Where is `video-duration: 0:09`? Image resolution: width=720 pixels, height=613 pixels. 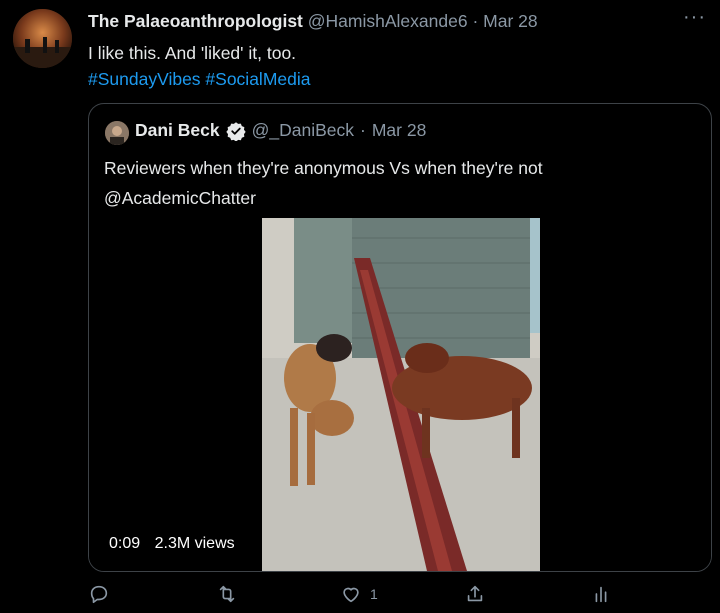 video-duration: 0:09 is located at coordinates (125, 543).